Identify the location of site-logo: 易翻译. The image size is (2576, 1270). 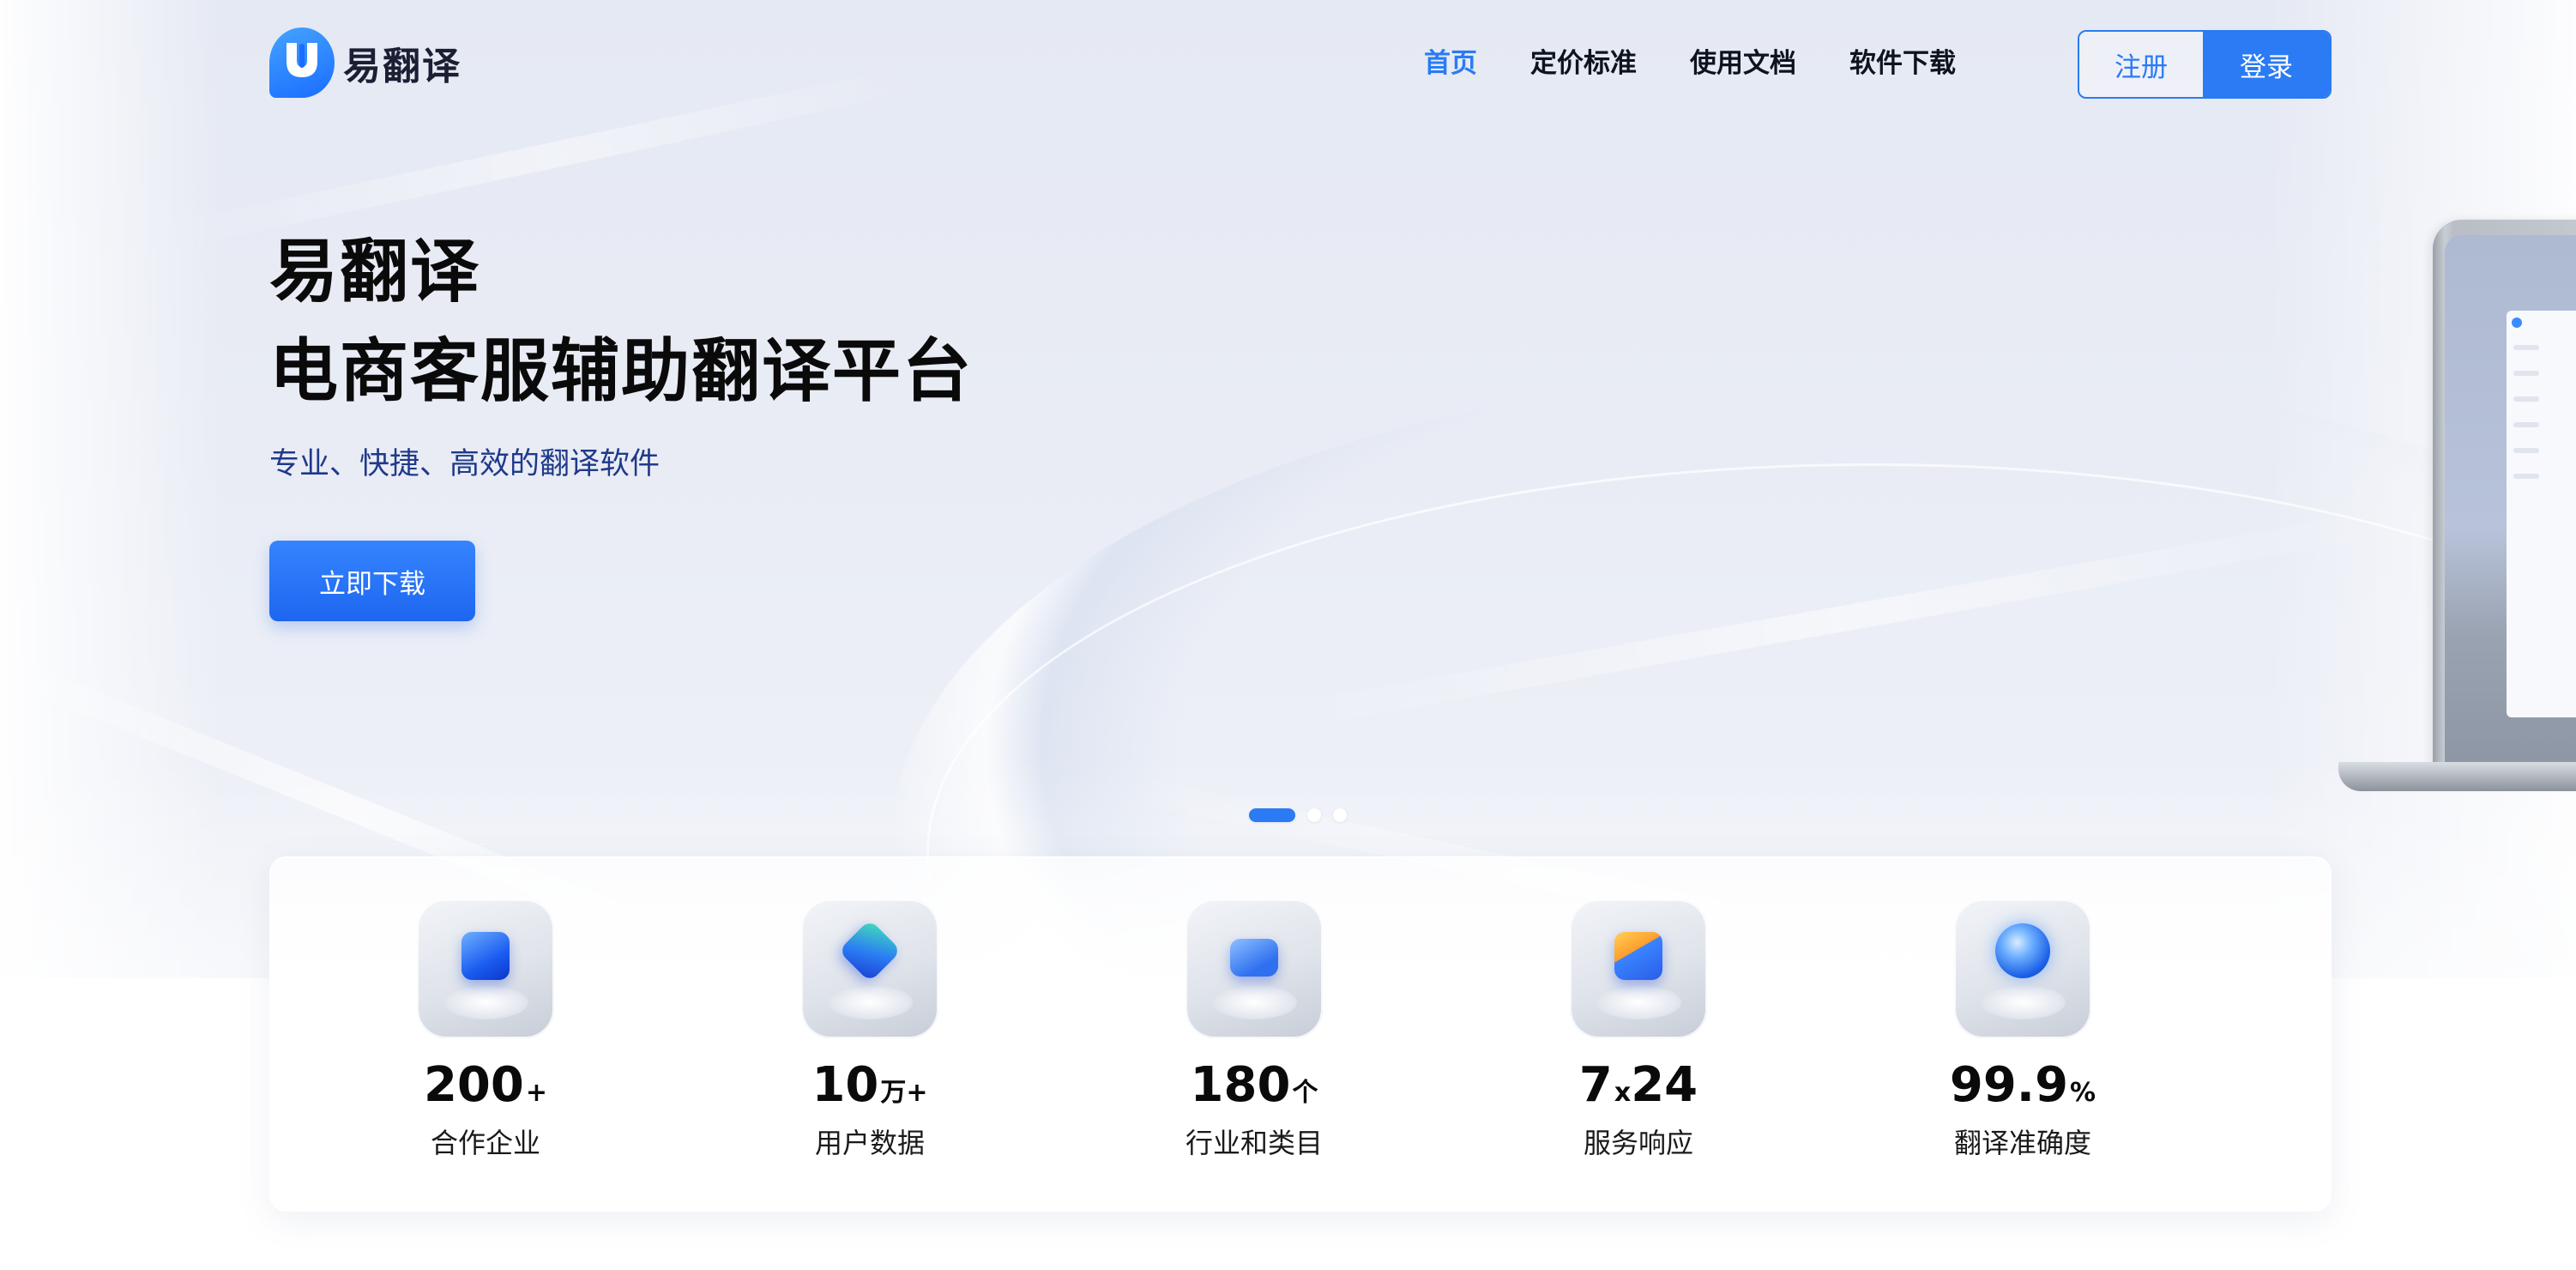
(365, 62).